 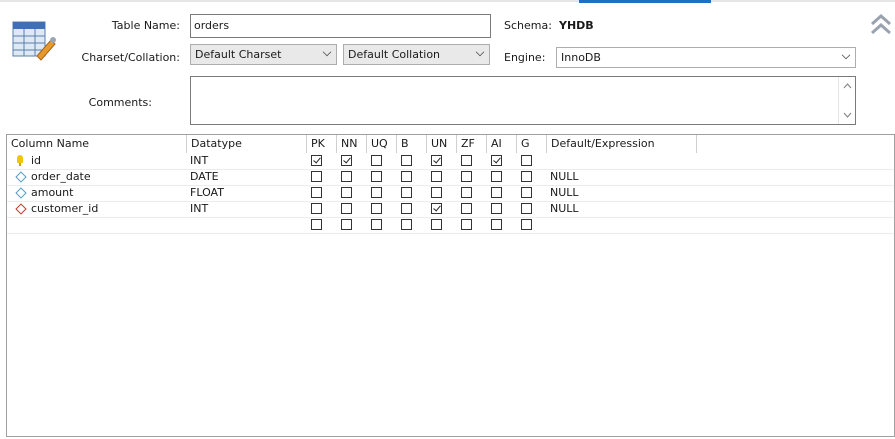 What do you see at coordinates (532, 144) in the screenshot?
I see `header-g: G` at bounding box center [532, 144].